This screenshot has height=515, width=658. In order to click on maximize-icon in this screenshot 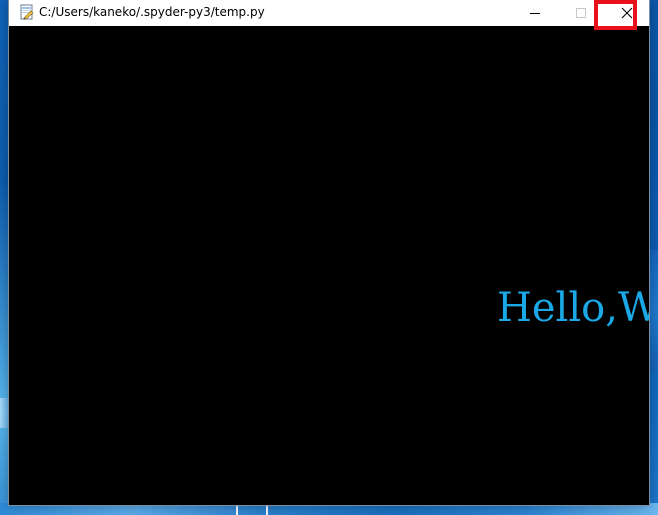, I will do `click(581, 13)`.